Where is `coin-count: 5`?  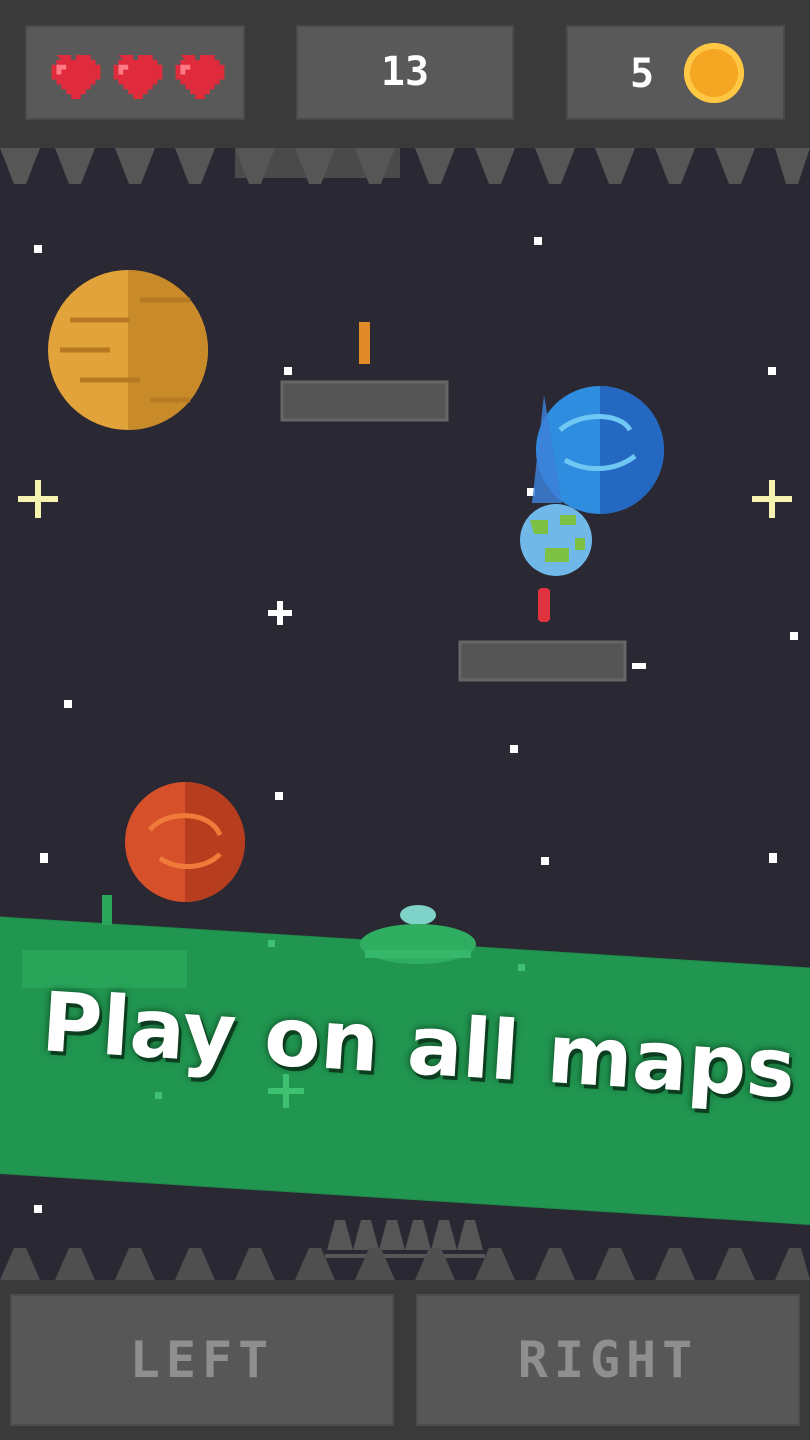 coin-count: 5 is located at coordinates (642, 74).